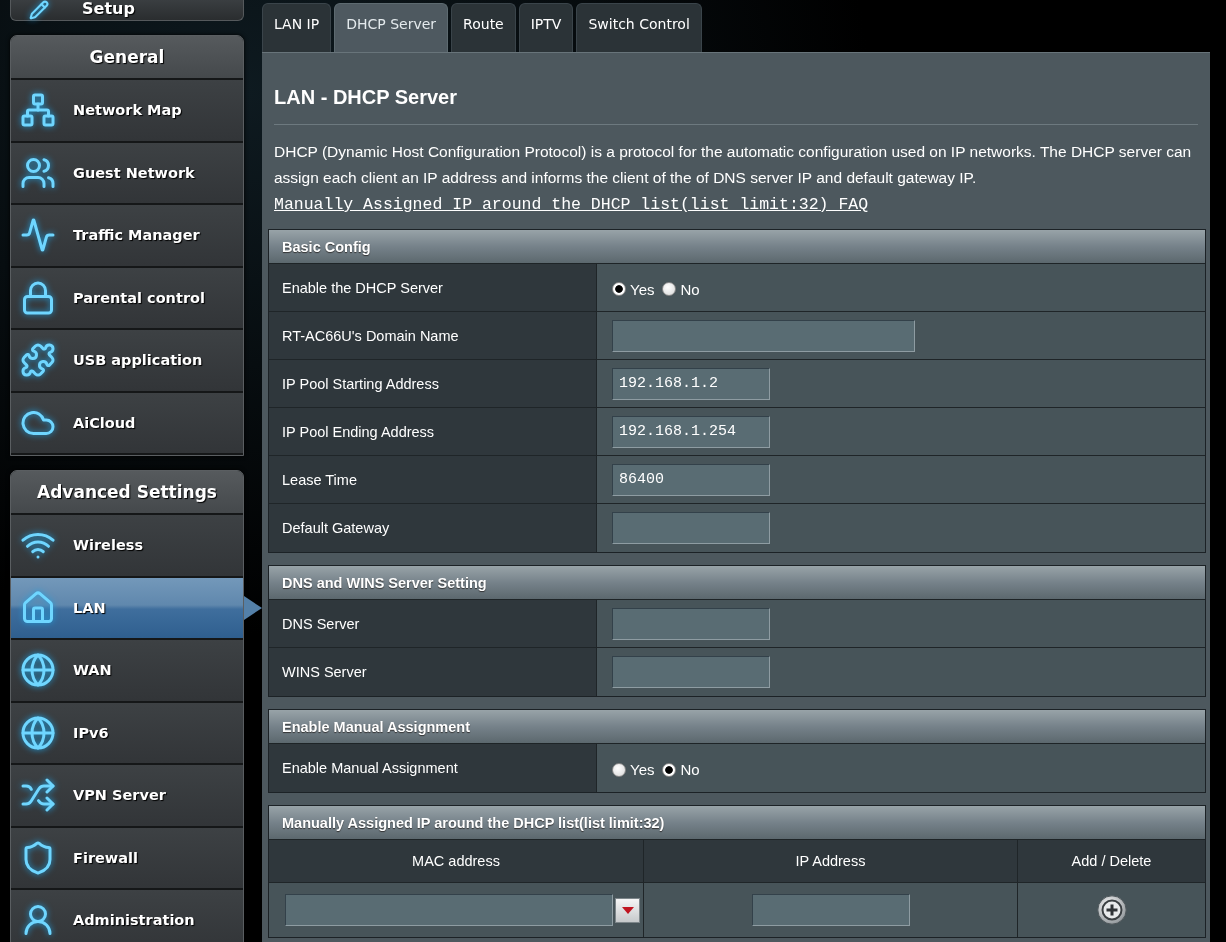 The image size is (1226, 942). Describe the element at coordinates (691, 431) in the screenshot. I see `input-field: 192.168.1.254` at that location.